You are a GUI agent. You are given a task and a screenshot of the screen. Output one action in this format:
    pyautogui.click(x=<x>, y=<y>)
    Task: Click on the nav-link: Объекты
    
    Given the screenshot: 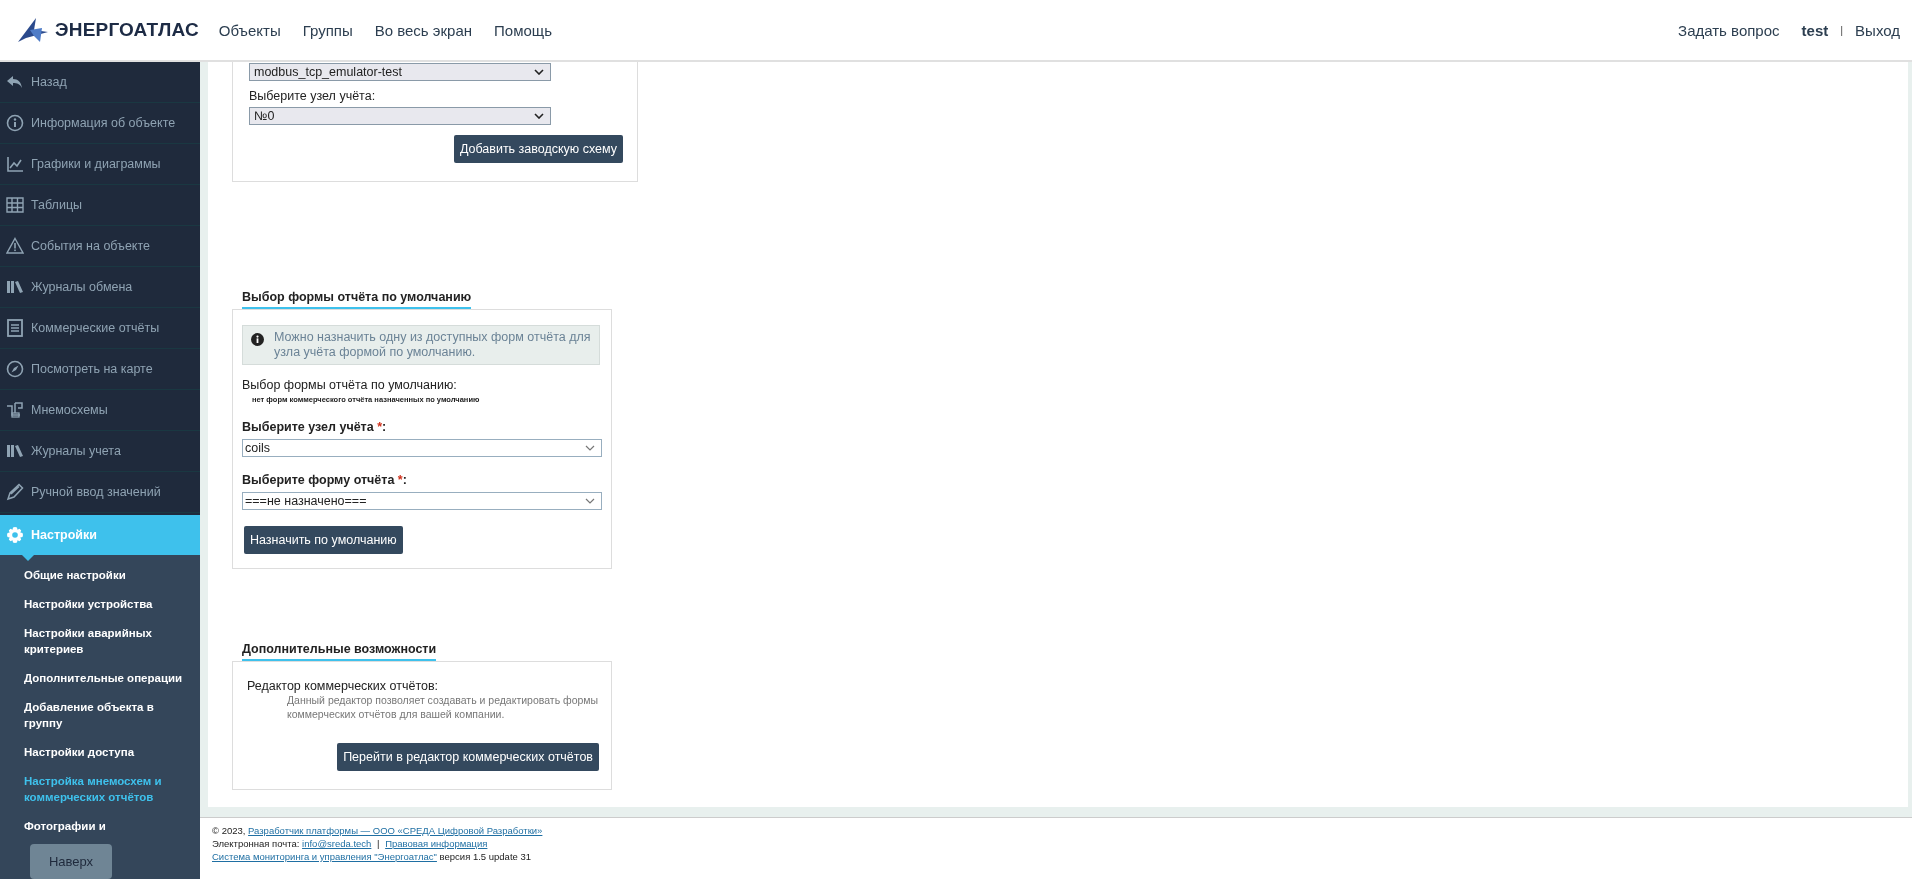 What is the action you would take?
    pyautogui.click(x=249, y=30)
    